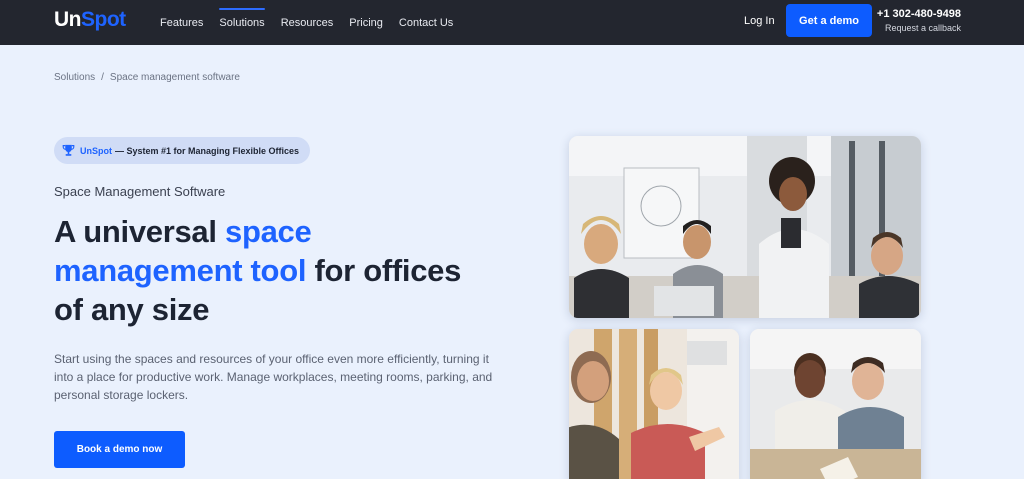  I want to click on login-link: Log In, so click(759, 21).